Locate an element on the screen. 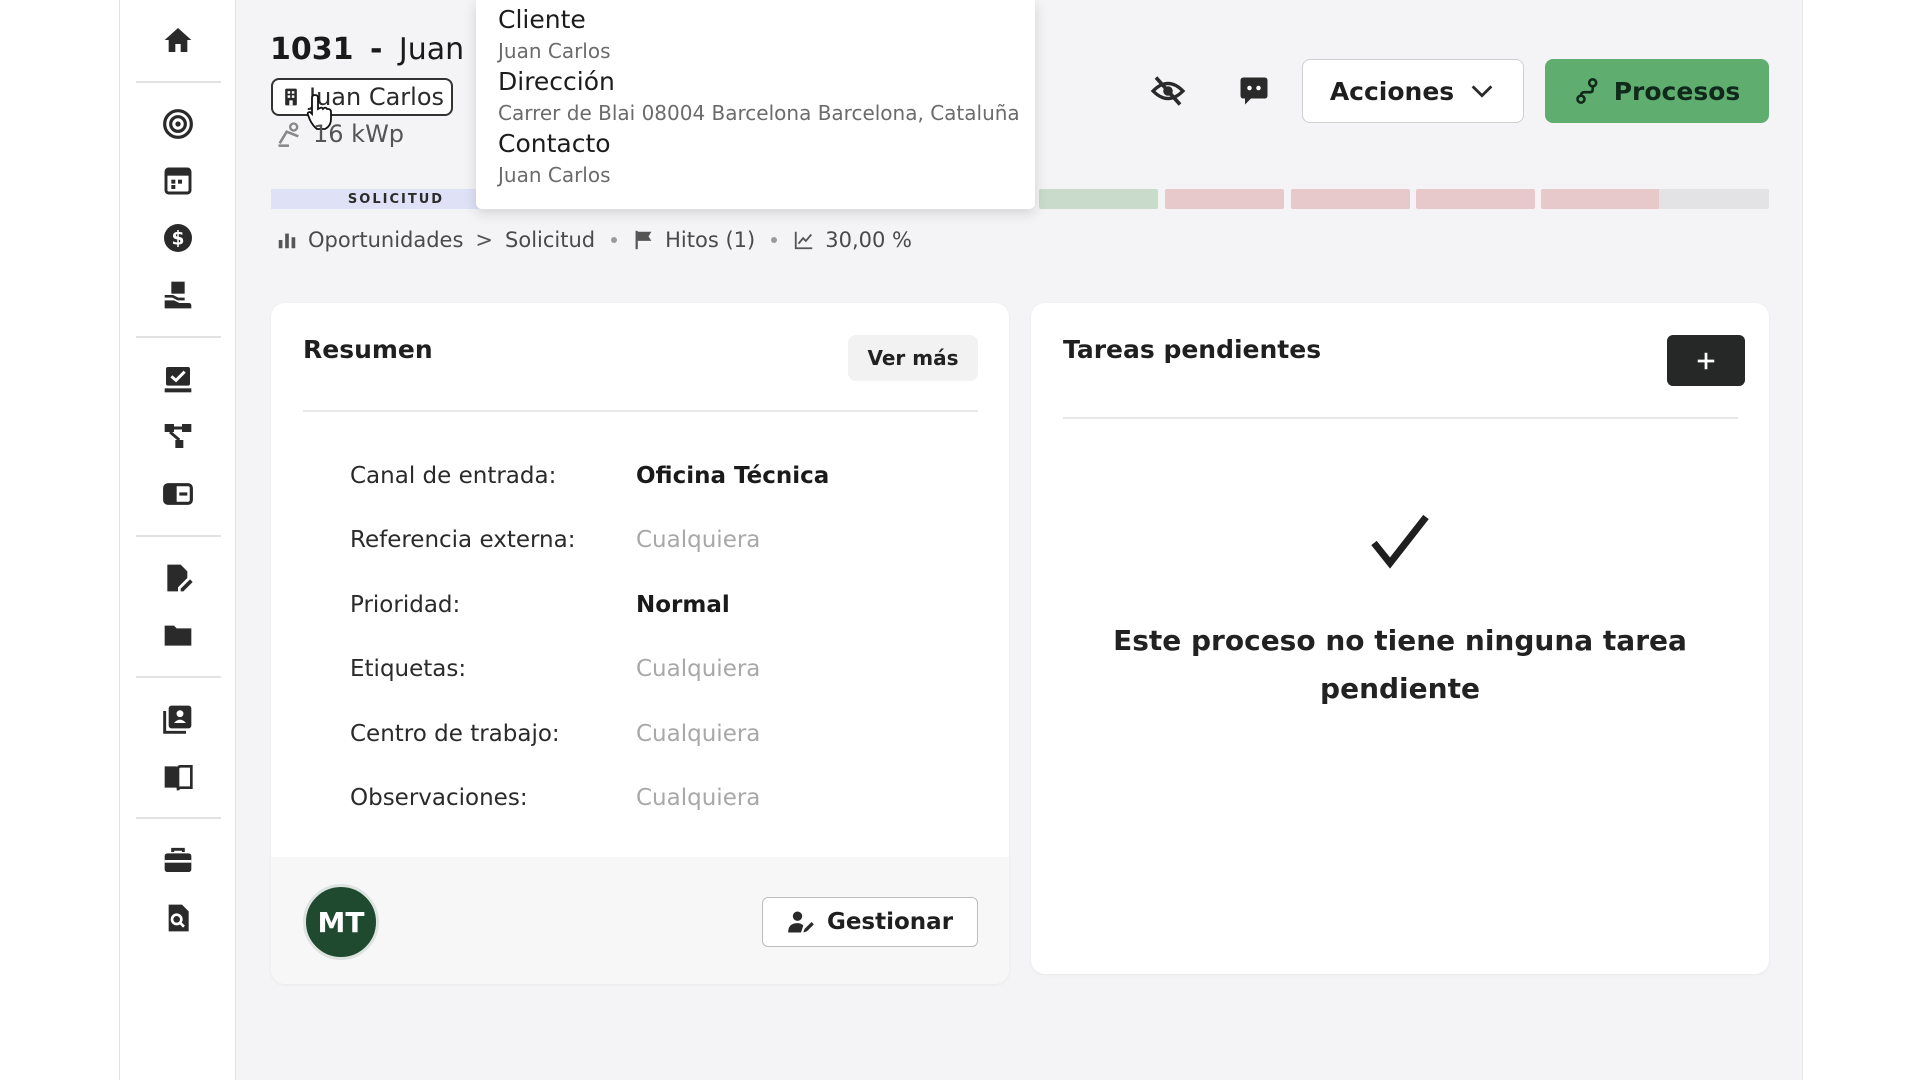 Image resolution: width=1920 pixels, height=1080 pixels. eye-slash-icon is located at coordinates (1168, 91).